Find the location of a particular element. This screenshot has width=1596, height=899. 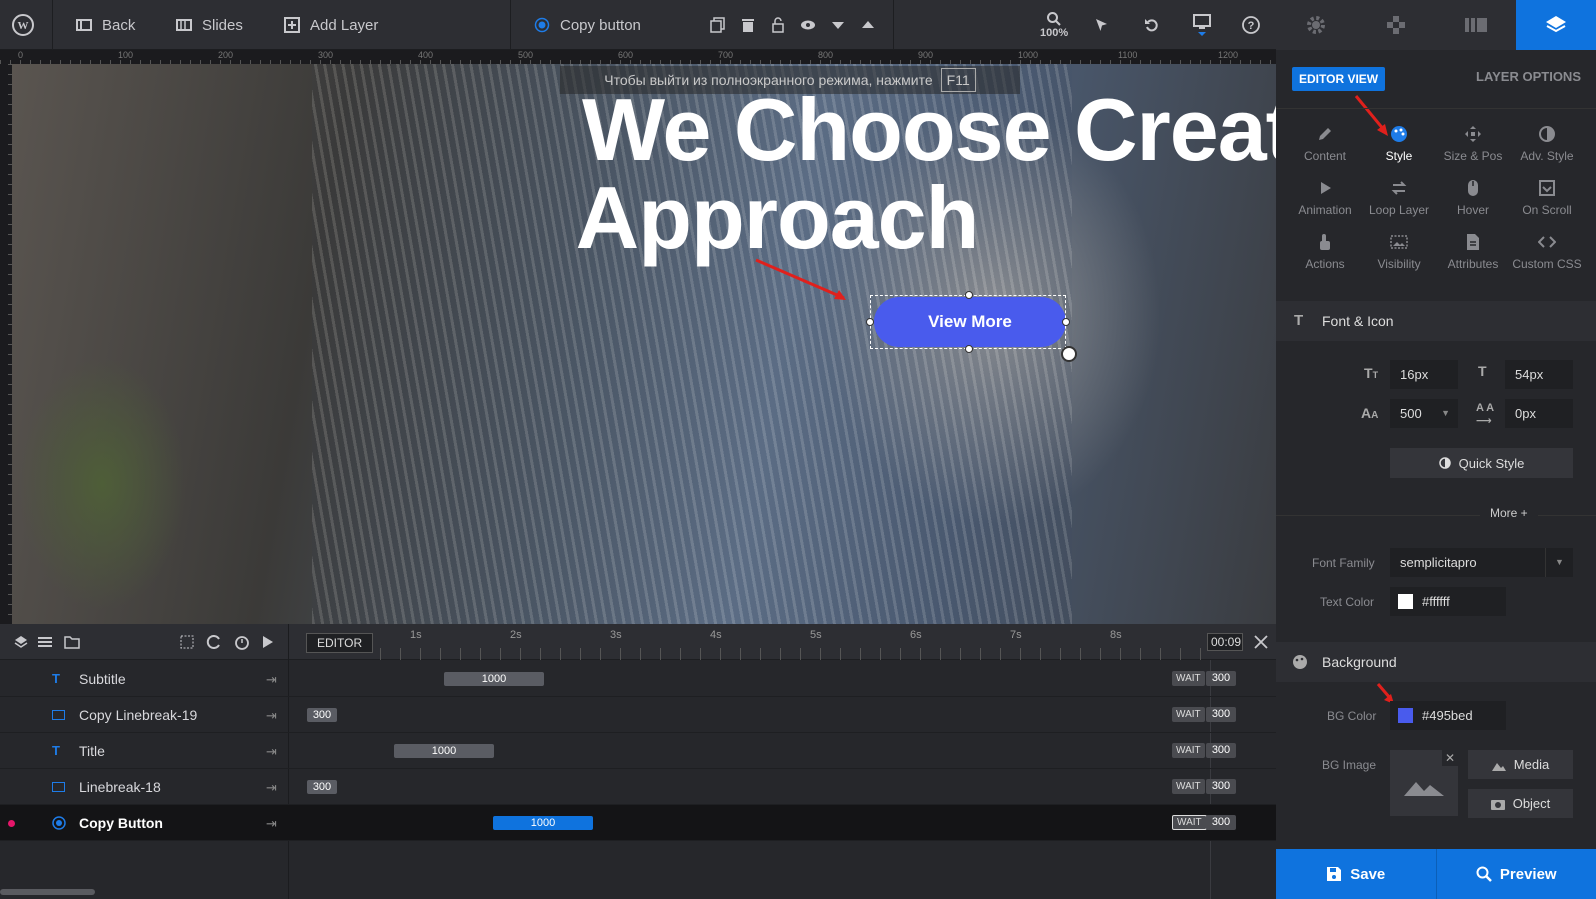

bg-color-swatch is located at coordinates (1405, 715).